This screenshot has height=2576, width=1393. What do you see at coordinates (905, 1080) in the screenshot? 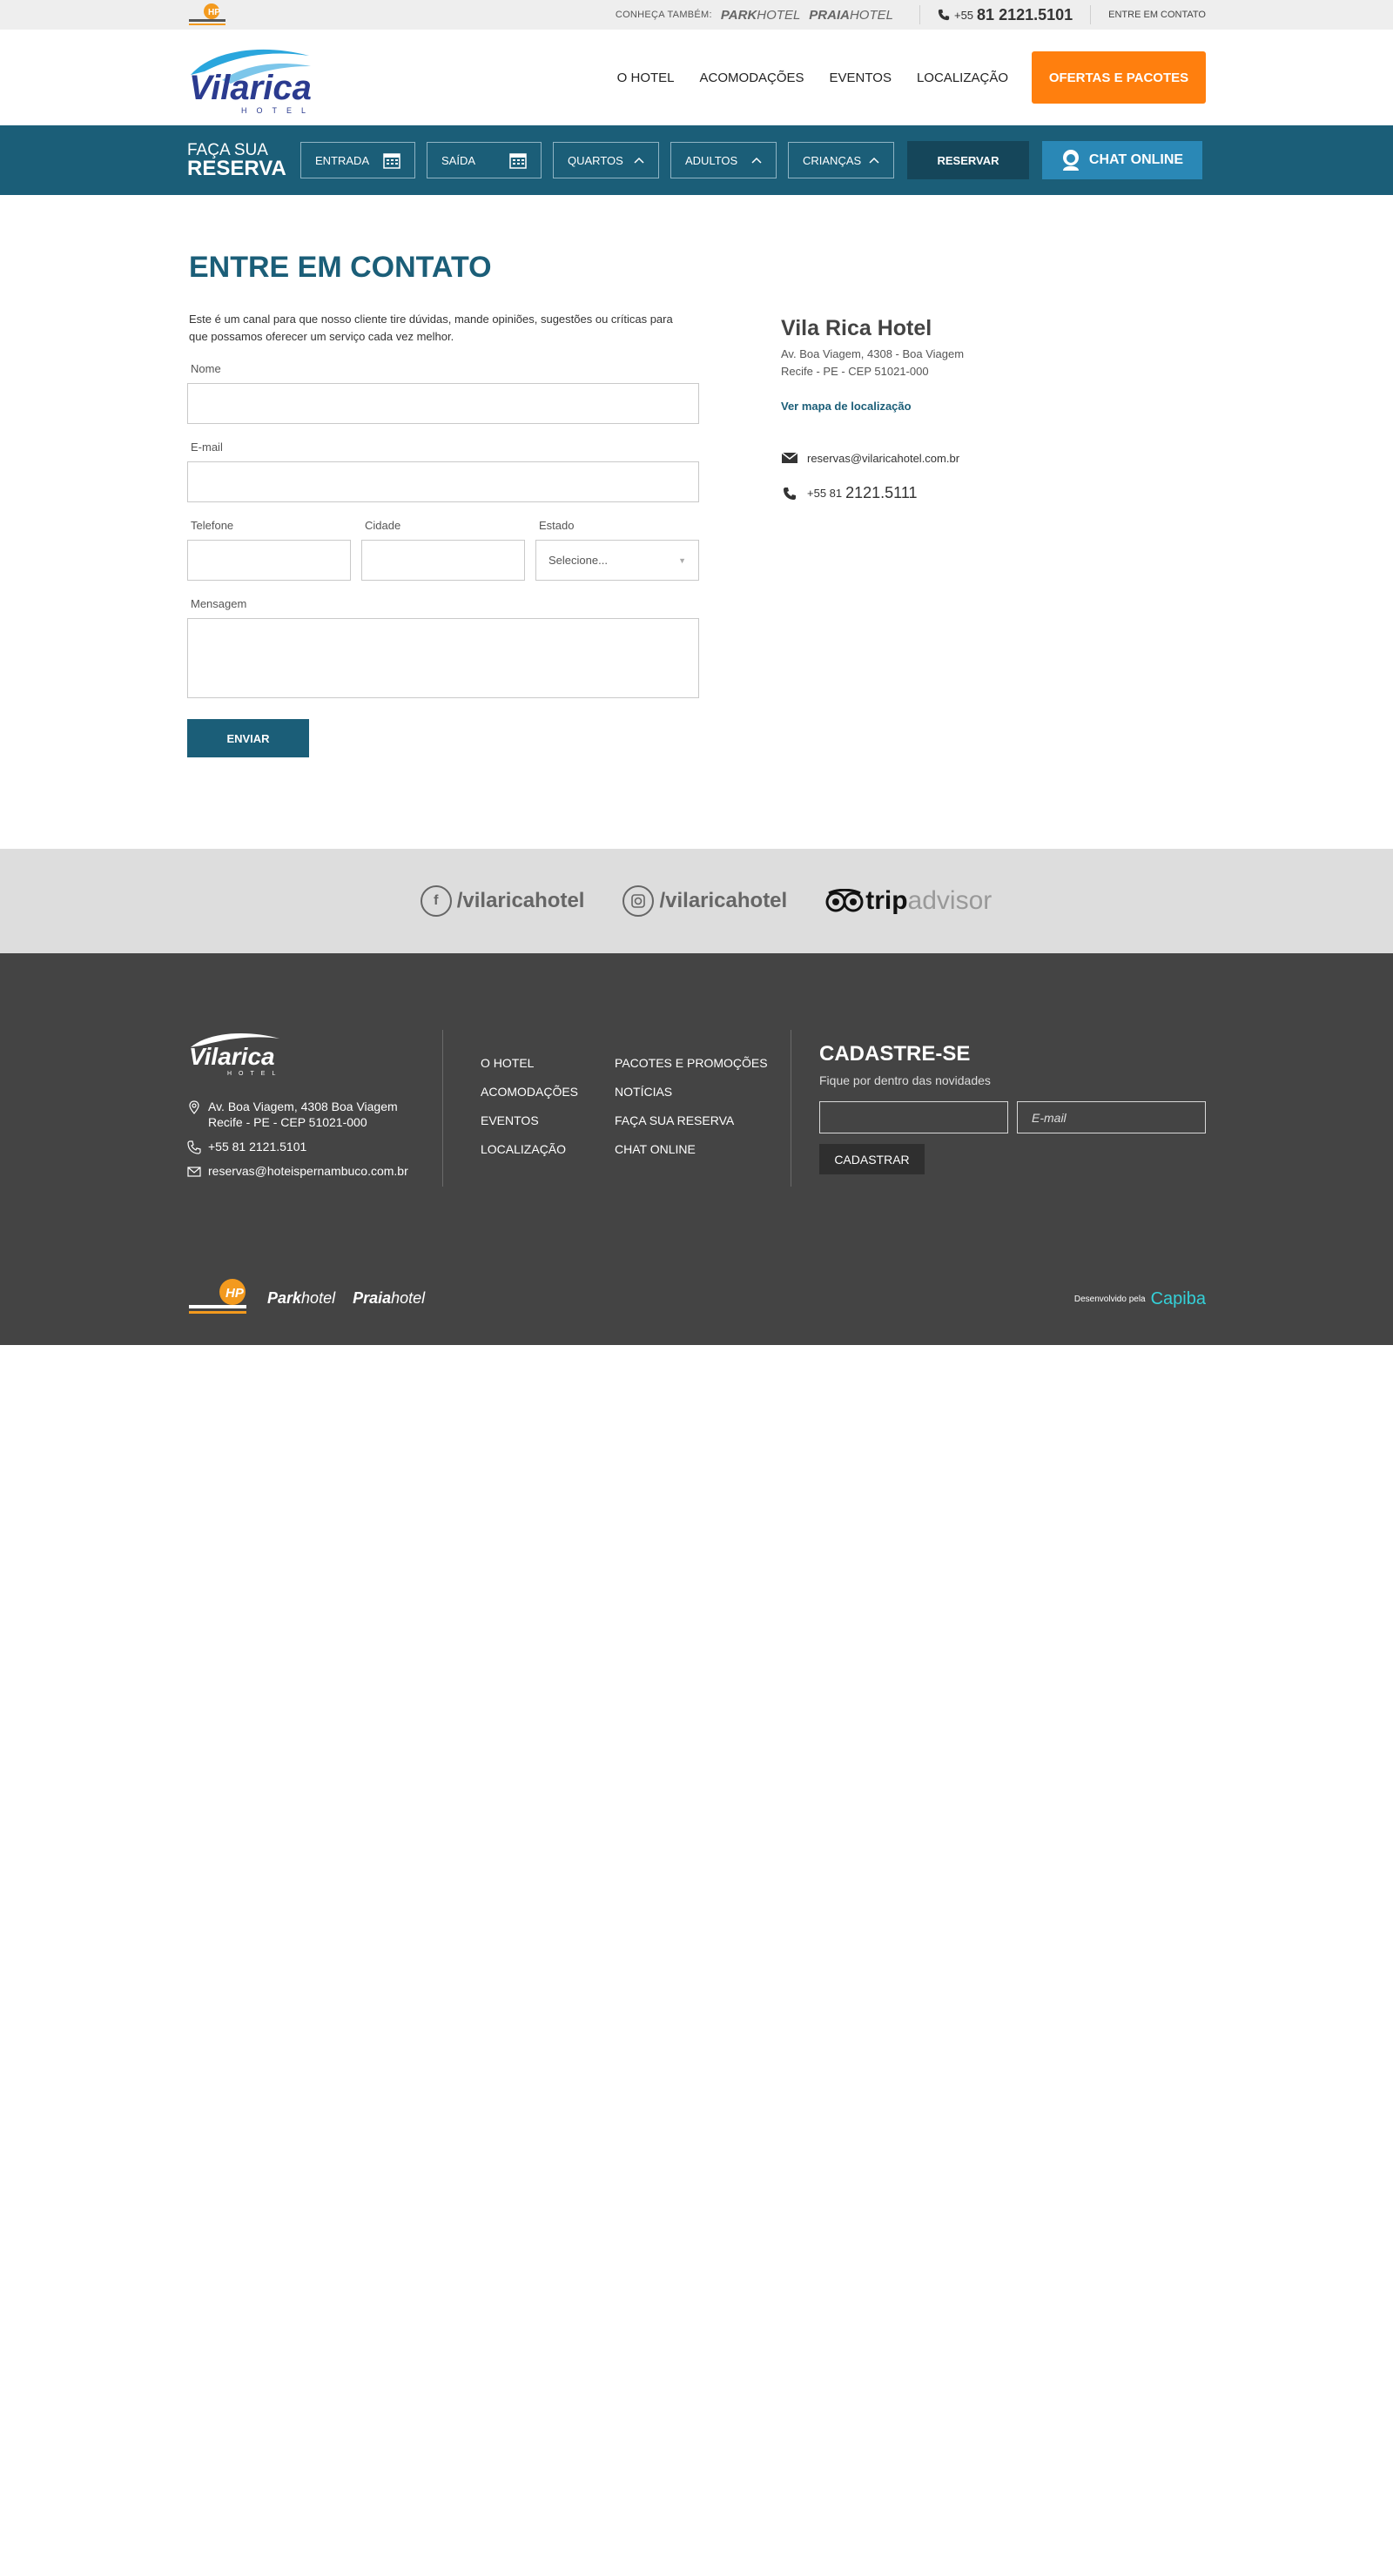
I see `newsletter-subtitle: Fique por dentro das novidades` at bounding box center [905, 1080].